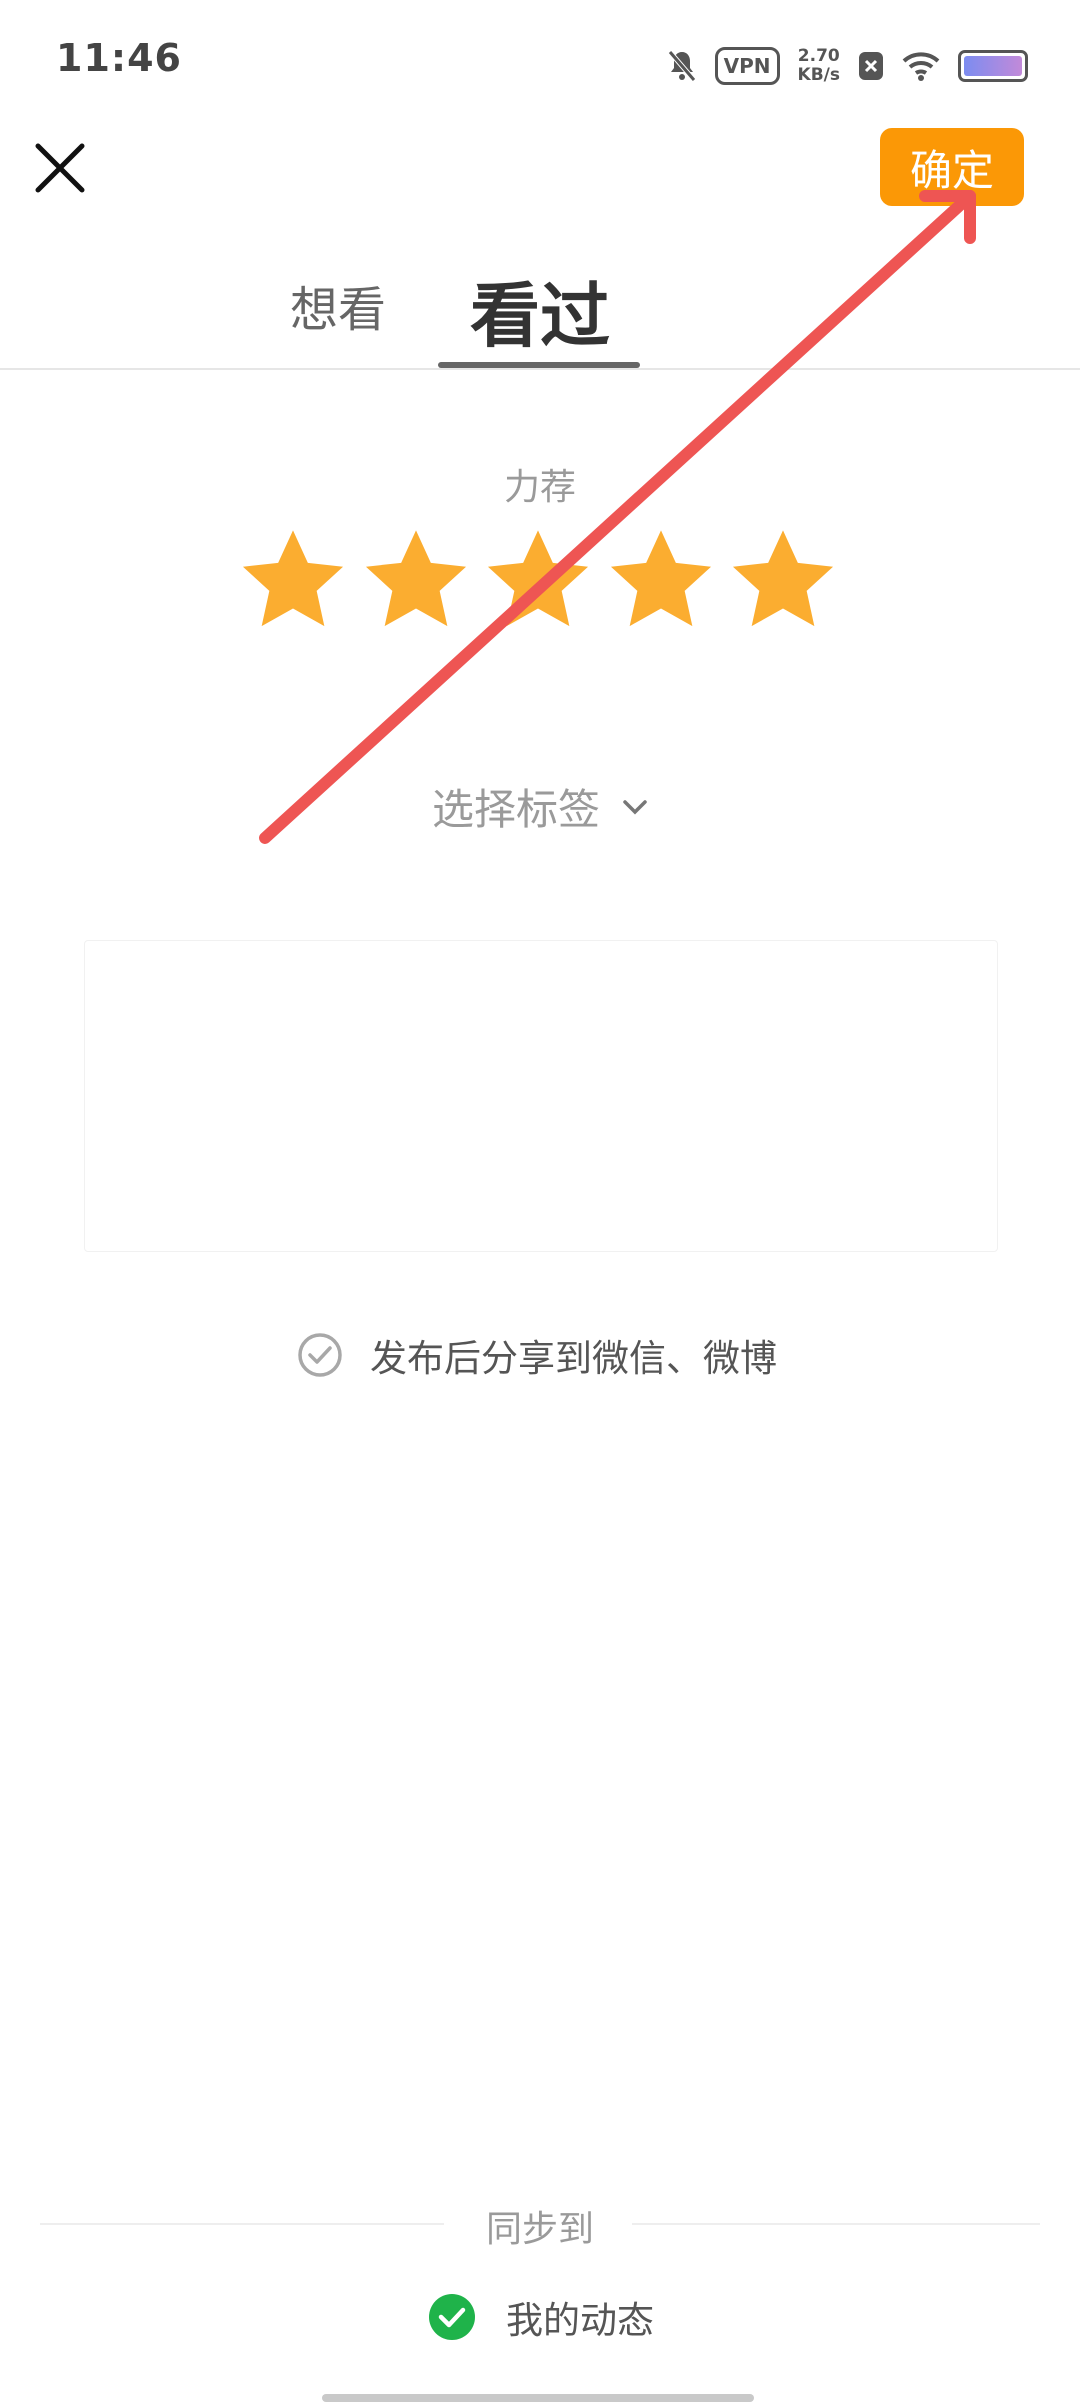  What do you see at coordinates (818, 56) in the screenshot?
I see `network-speed-value: 2.70` at bounding box center [818, 56].